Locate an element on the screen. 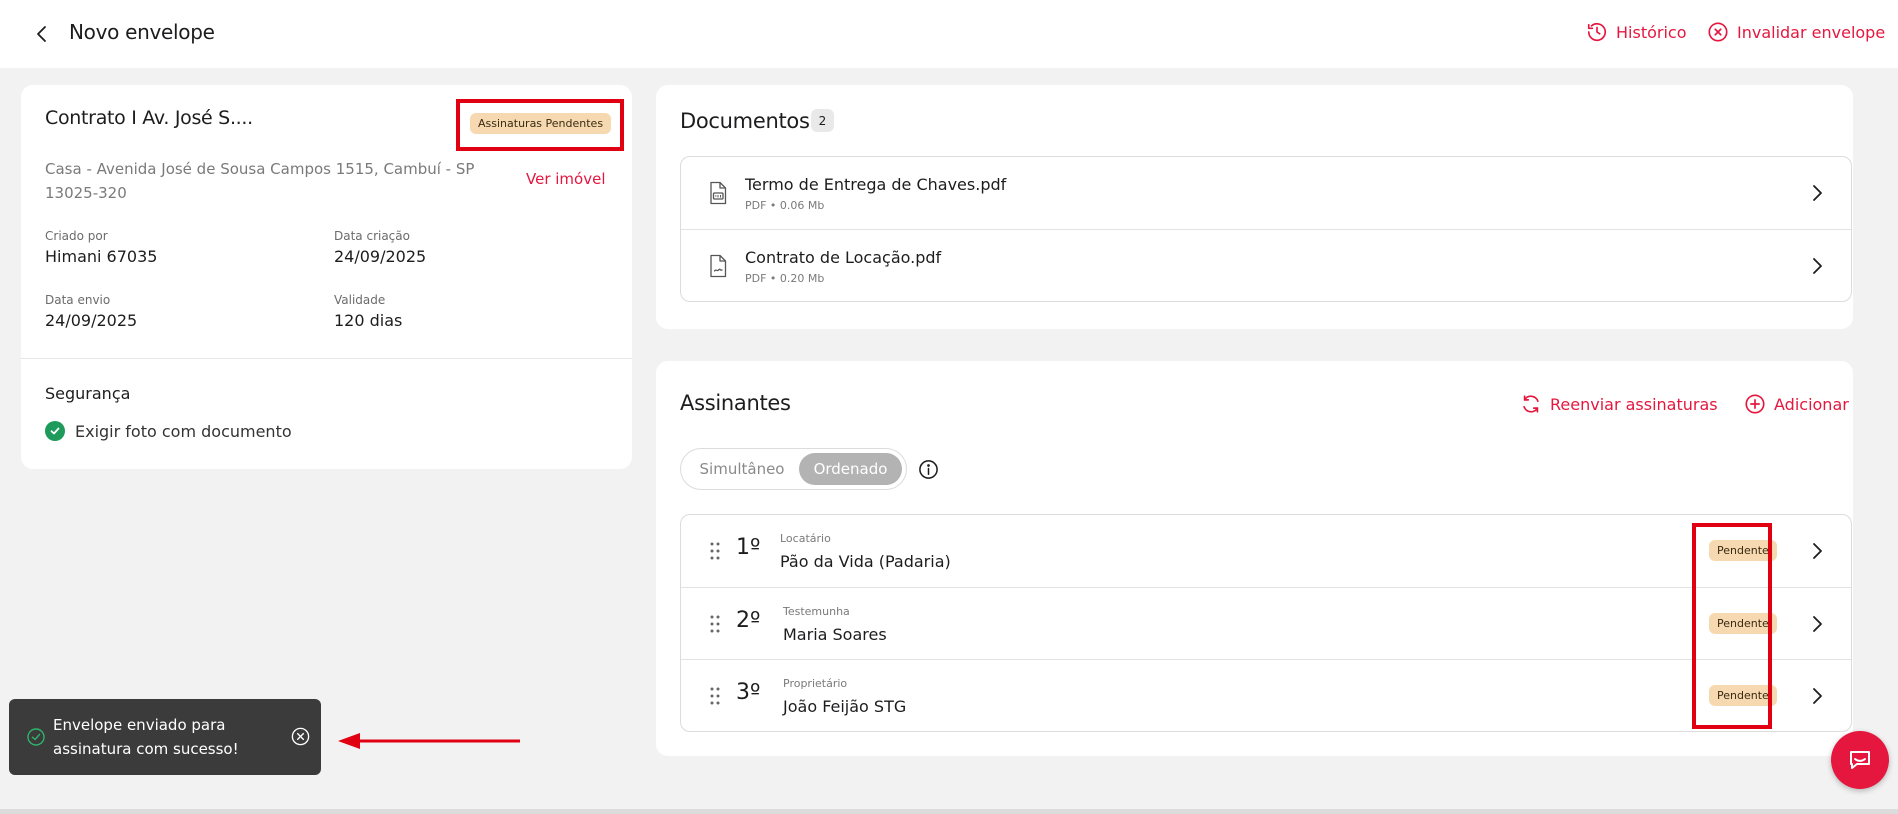  resend-label: Reenviar assinaturas is located at coordinates (1634, 404).